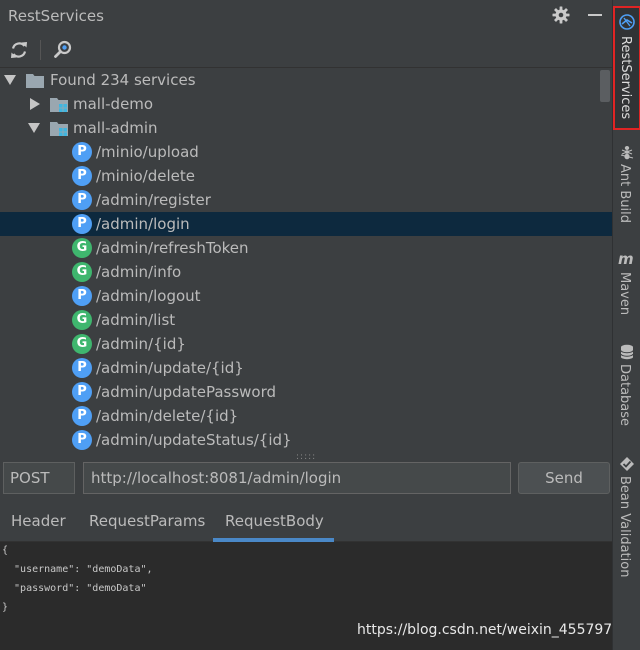 This screenshot has width=640, height=650. I want to click on service-path: /admin/login, so click(143, 224).